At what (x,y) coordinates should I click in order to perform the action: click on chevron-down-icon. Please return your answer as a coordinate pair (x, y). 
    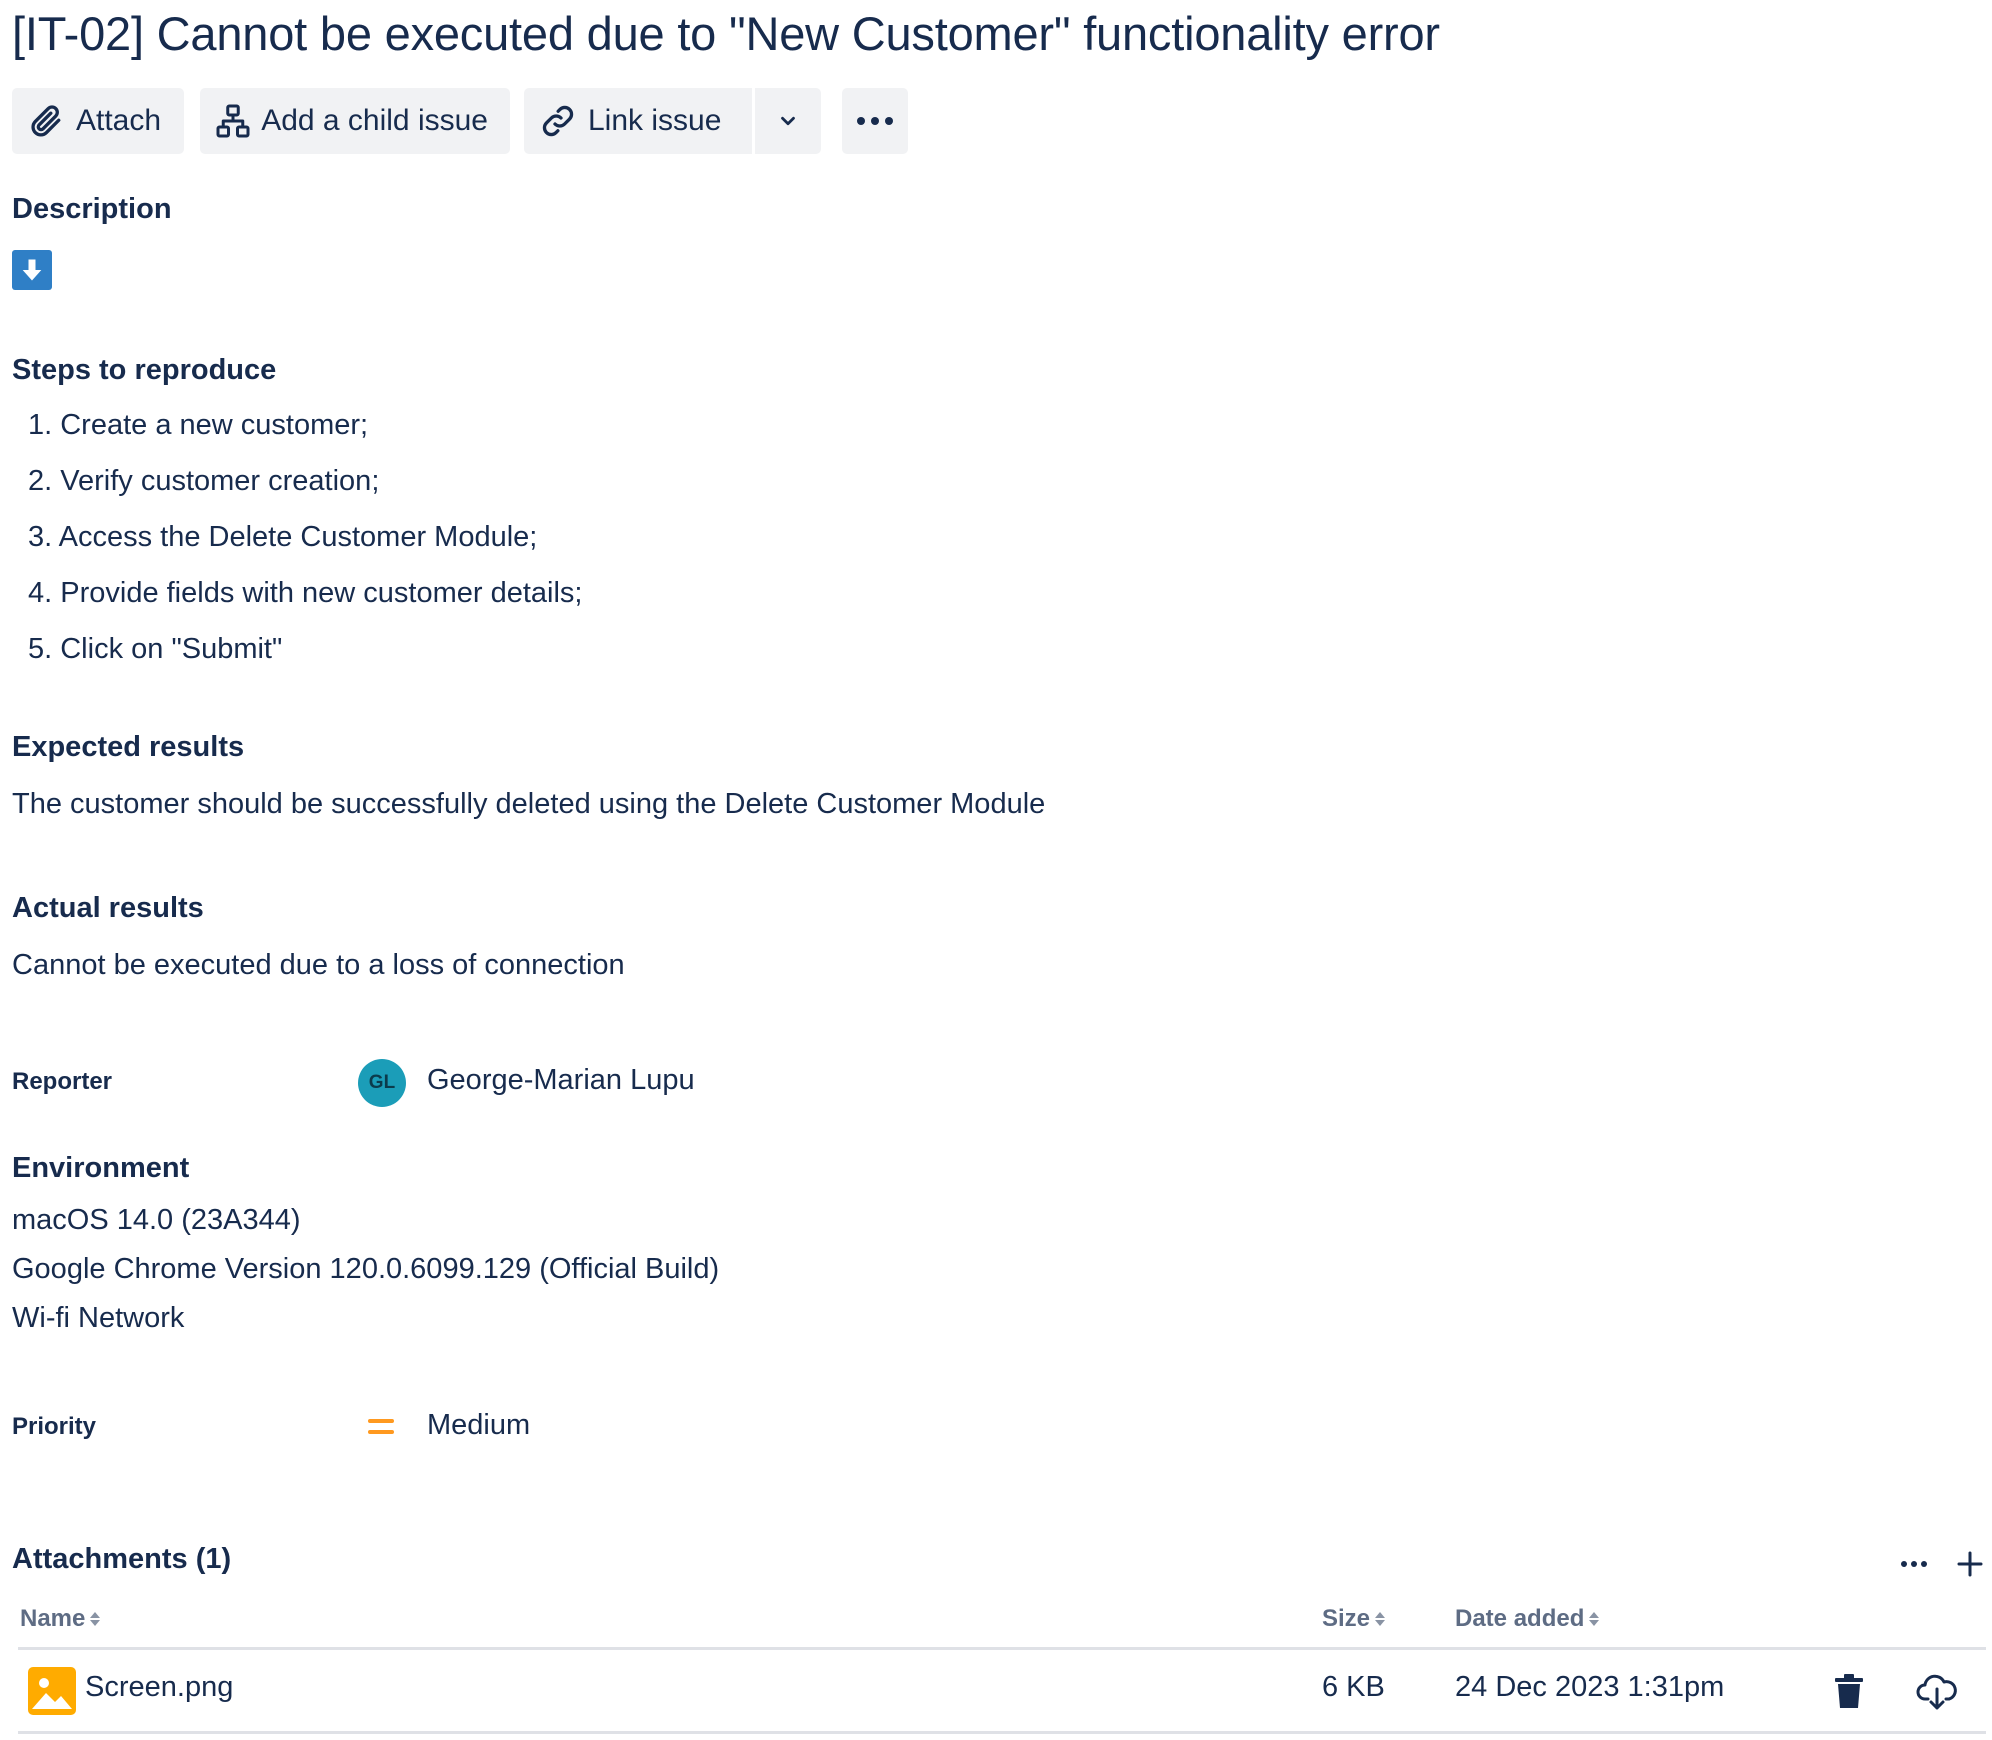
    Looking at the image, I should click on (788, 121).